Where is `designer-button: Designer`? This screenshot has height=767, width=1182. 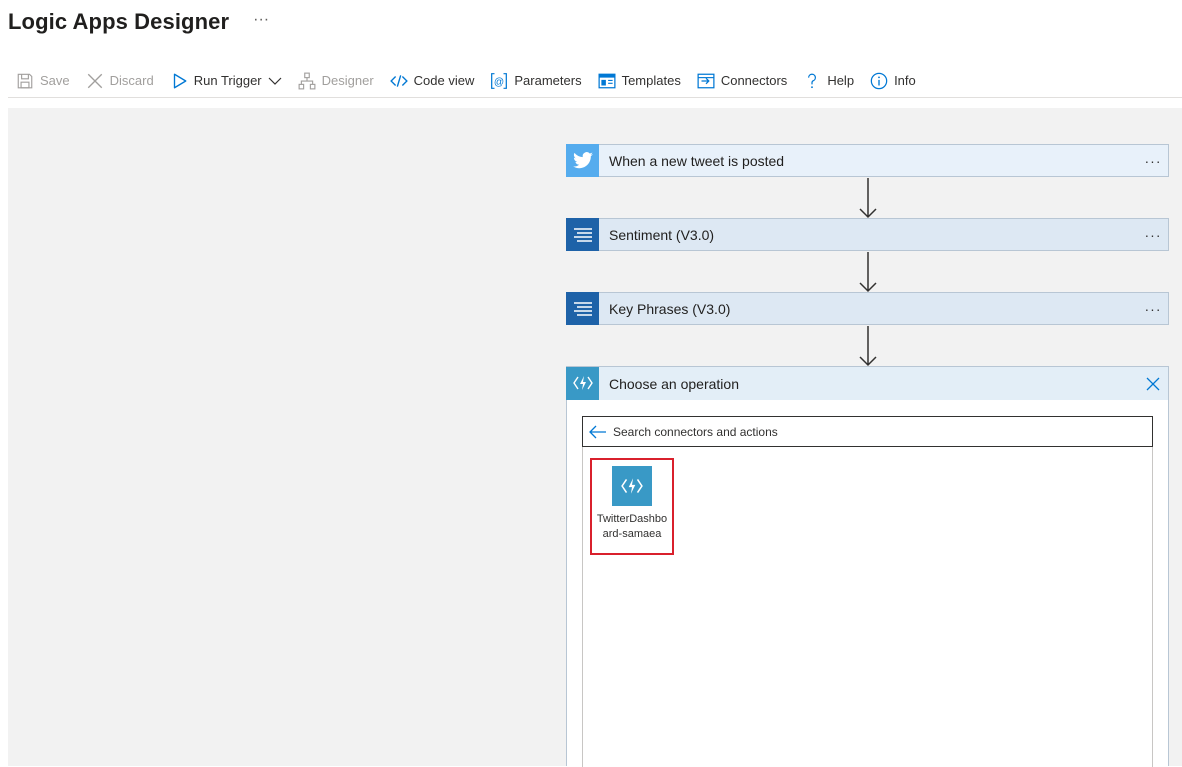 designer-button: Designer is located at coordinates (336, 81).